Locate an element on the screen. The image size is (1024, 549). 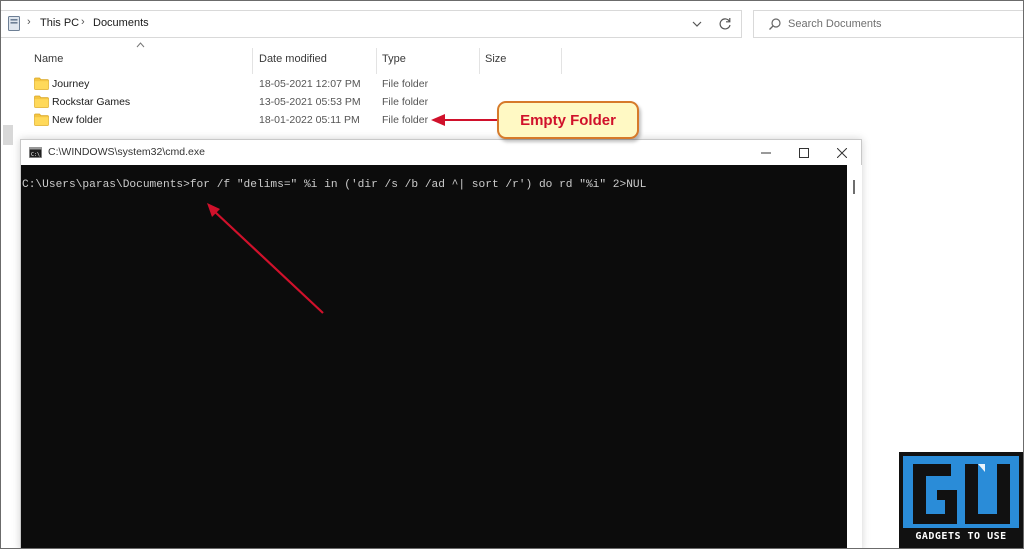
close-icon is located at coordinates (842, 152).